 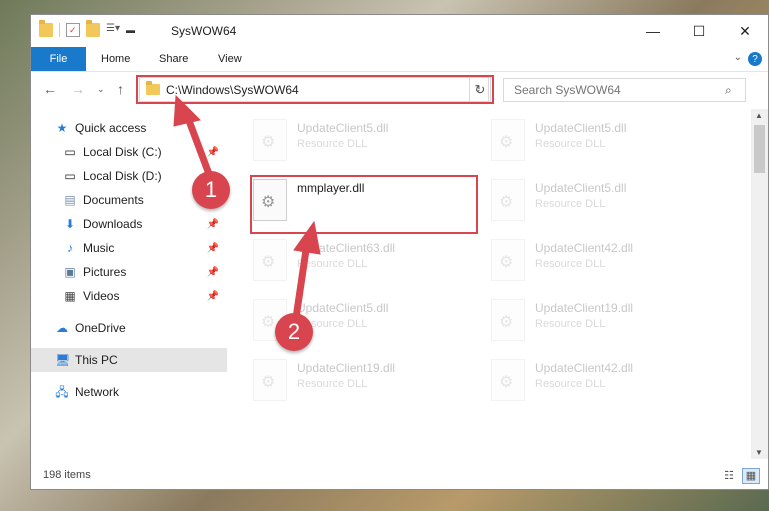 I want to click on file-name: UpdateClient63.dll, so click(x=346, y=248).